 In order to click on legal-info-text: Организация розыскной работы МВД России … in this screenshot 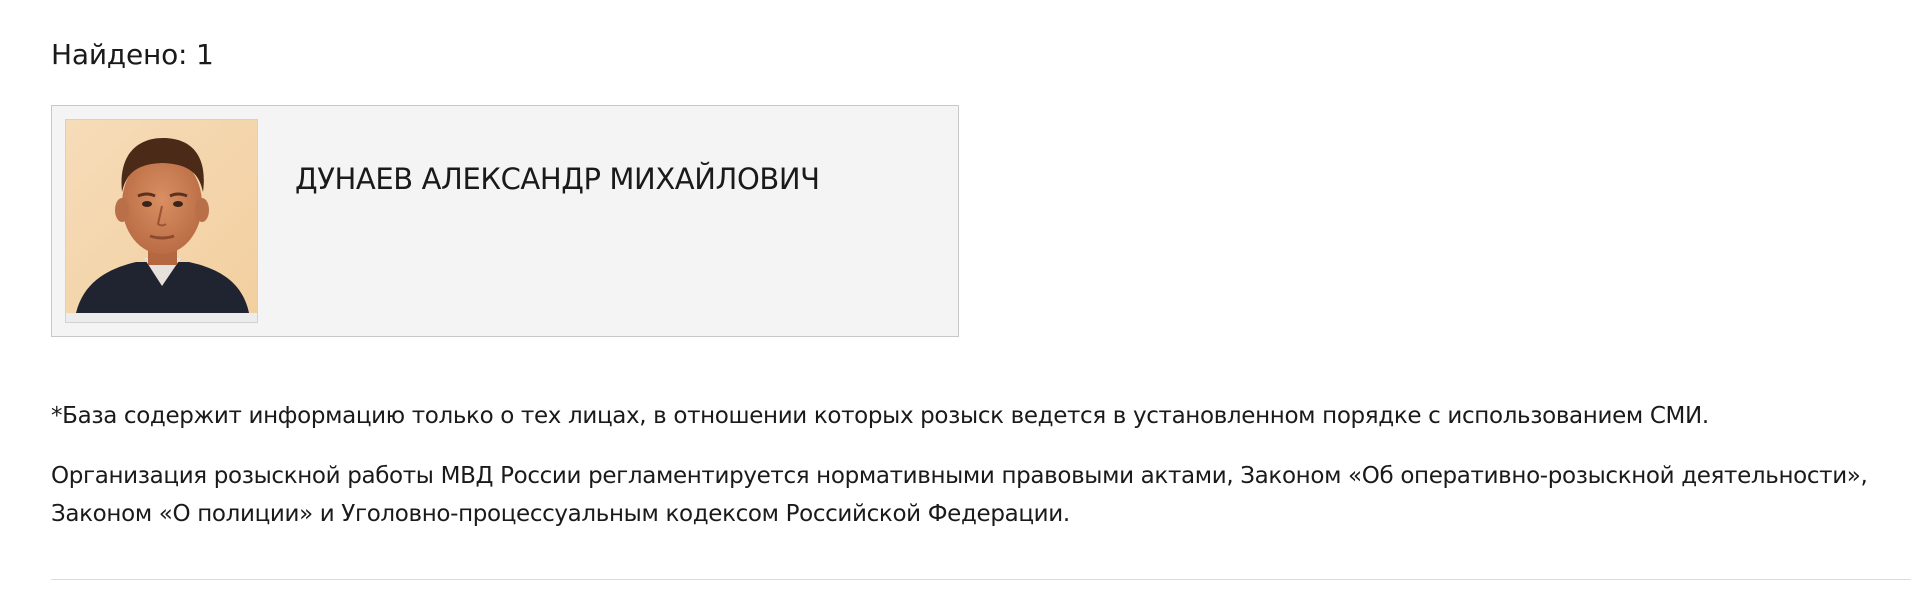, I will do `click(981, 495)`.